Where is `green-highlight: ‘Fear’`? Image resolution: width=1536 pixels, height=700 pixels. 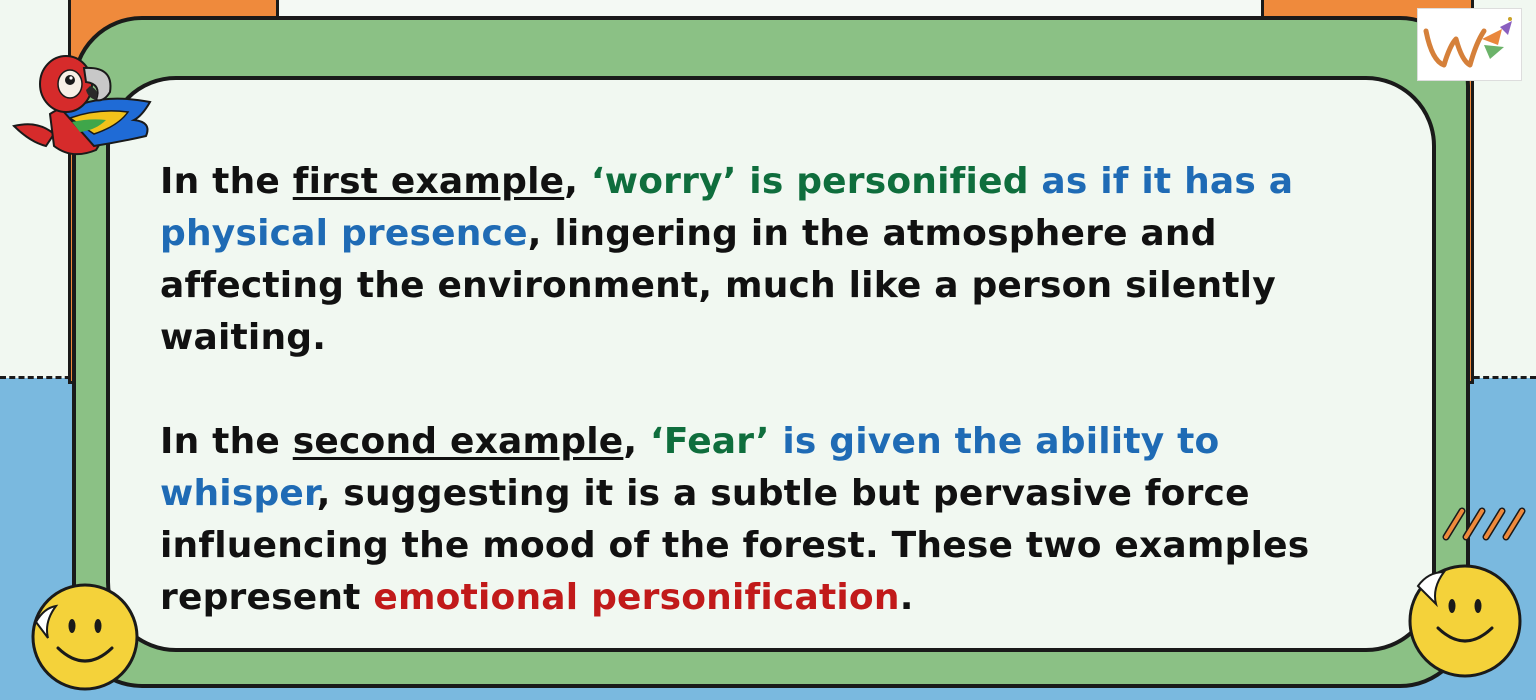
green-highlight: ‘Fear’ is located at coordinates (709, 441).